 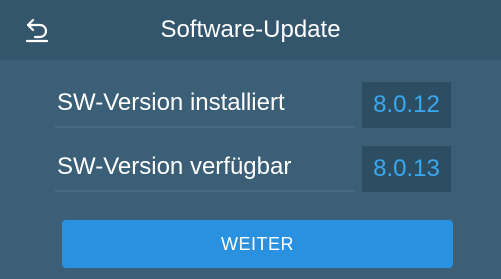 I want to click on available-version-label: SW-Version verfügbar, so click(x=205, y=168).